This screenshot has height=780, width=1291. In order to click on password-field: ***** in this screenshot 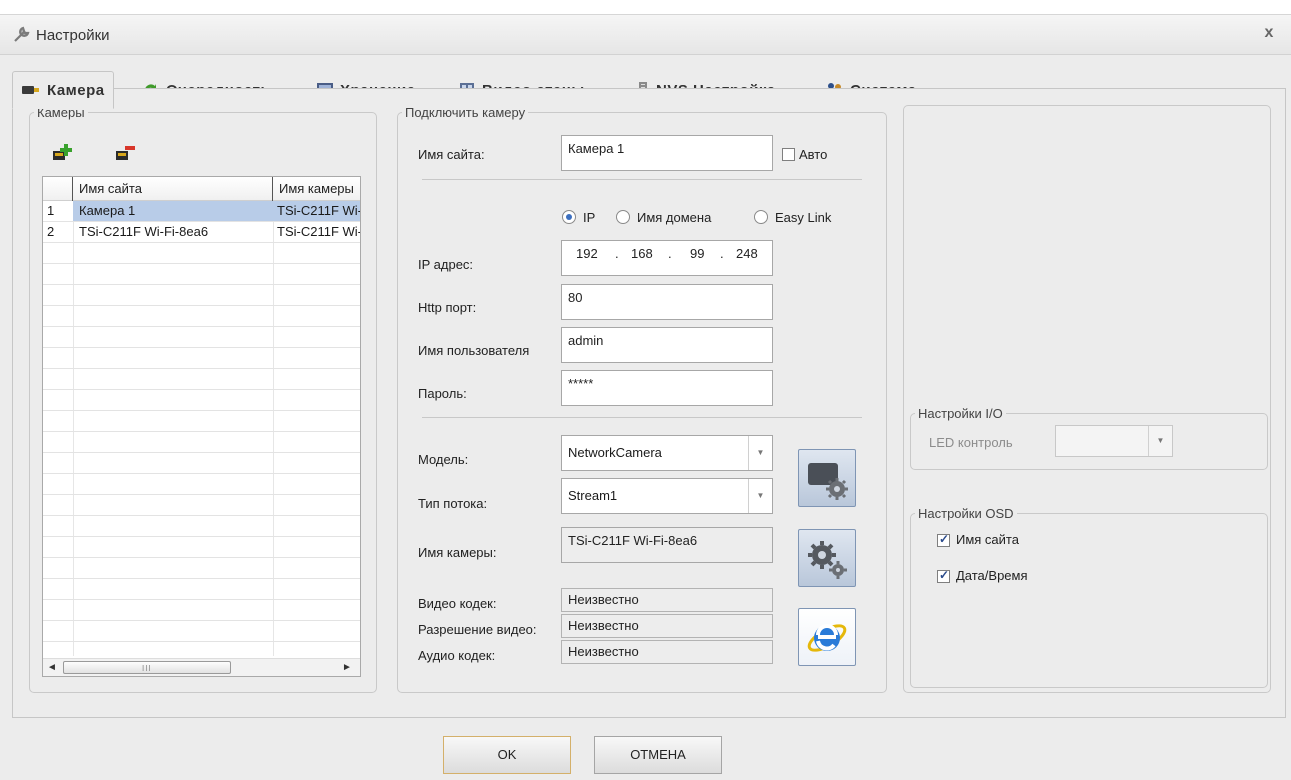, I will do `click(667, 388)`.